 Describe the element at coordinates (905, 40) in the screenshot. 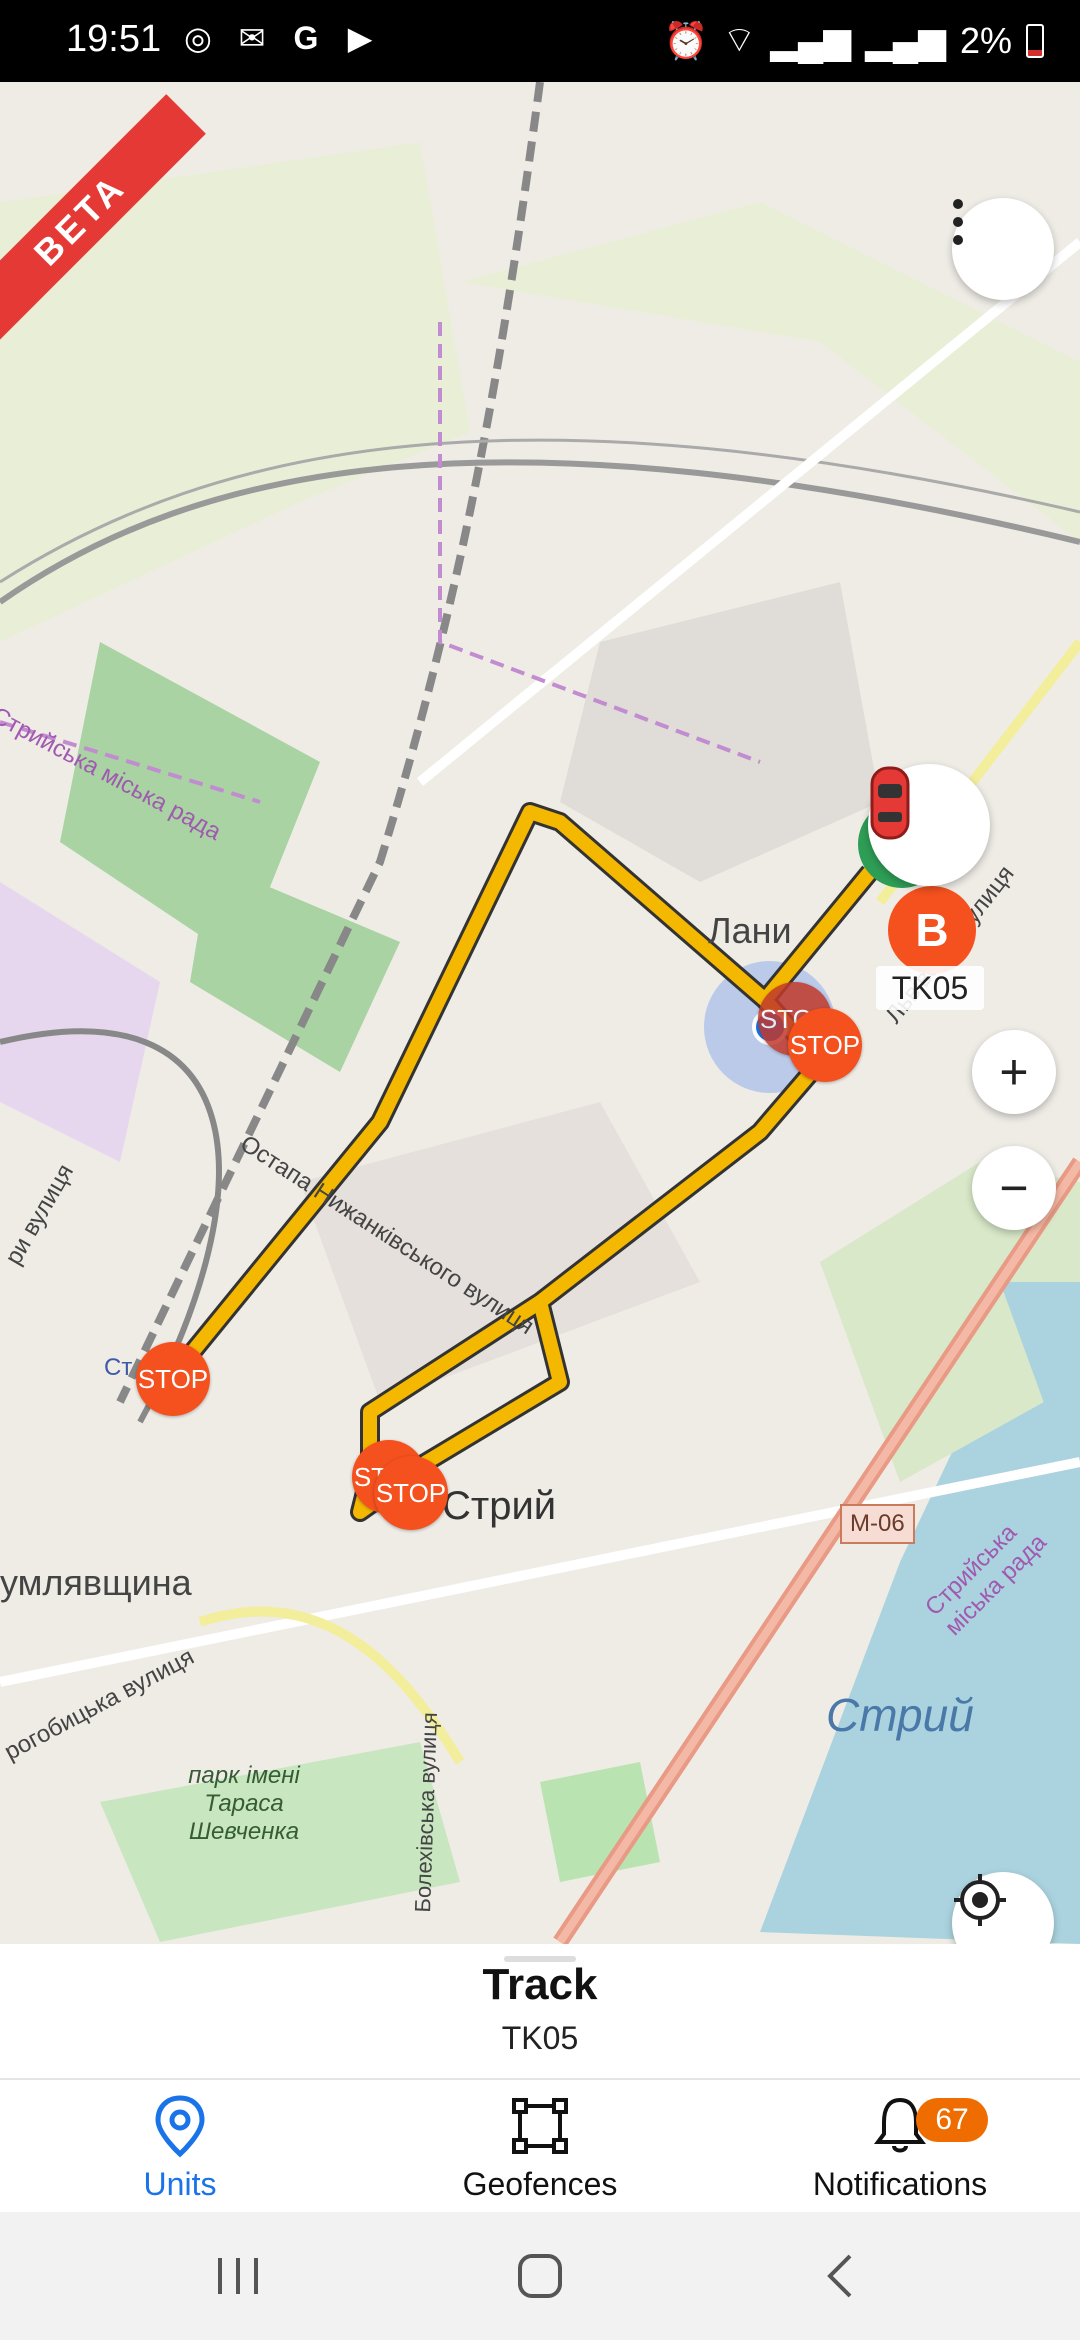

I see `signal2-icon: ▂▄▆` at that location.